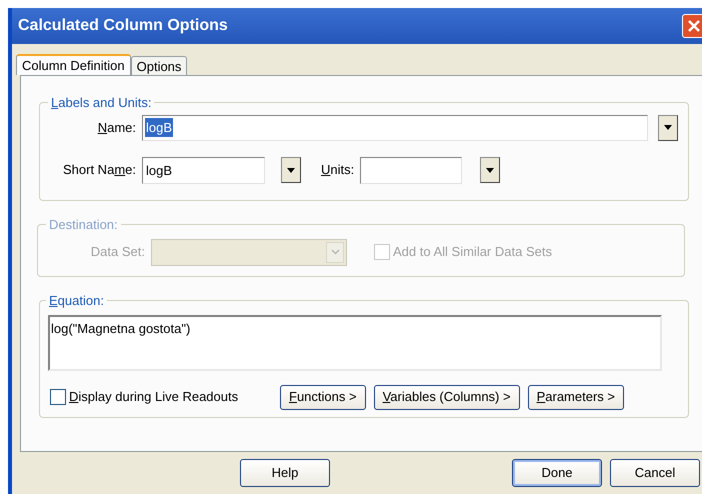 This screenshot has width=702, height=494. I want to click on group-title: Labels and Units:, so click(101, 103).